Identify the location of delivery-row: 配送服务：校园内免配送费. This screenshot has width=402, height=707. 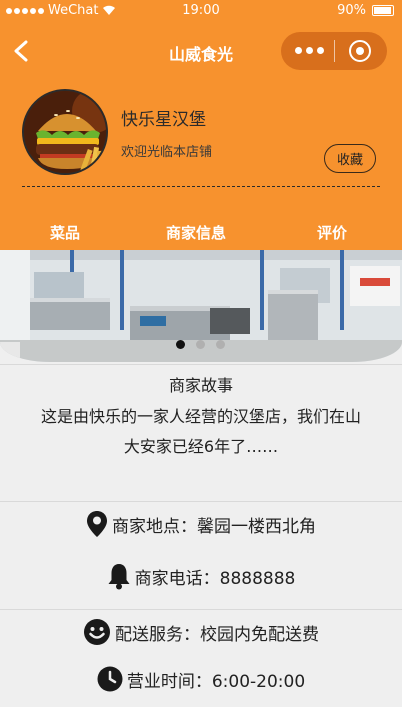
(201, 632).